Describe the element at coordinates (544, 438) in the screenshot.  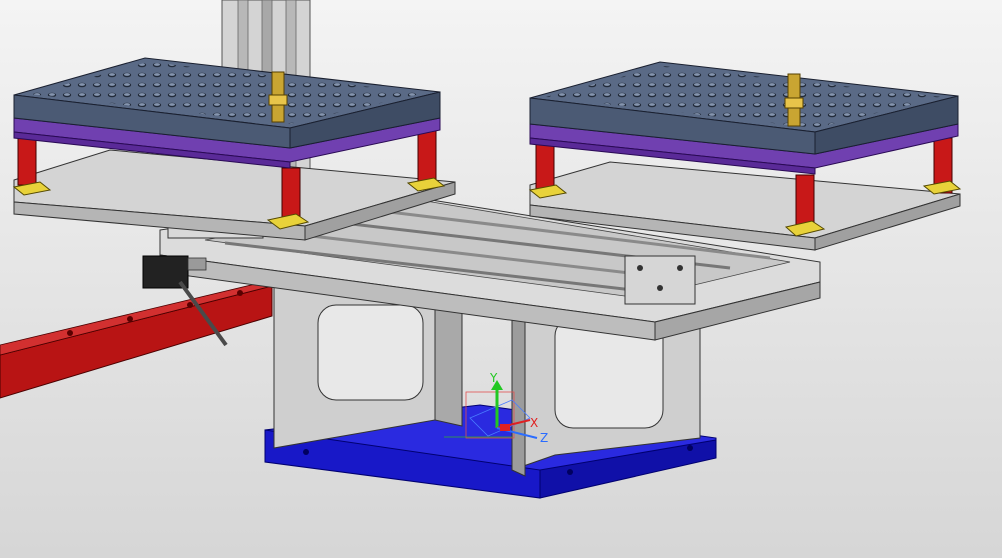
I see `z-axis-label: Z` at that location.